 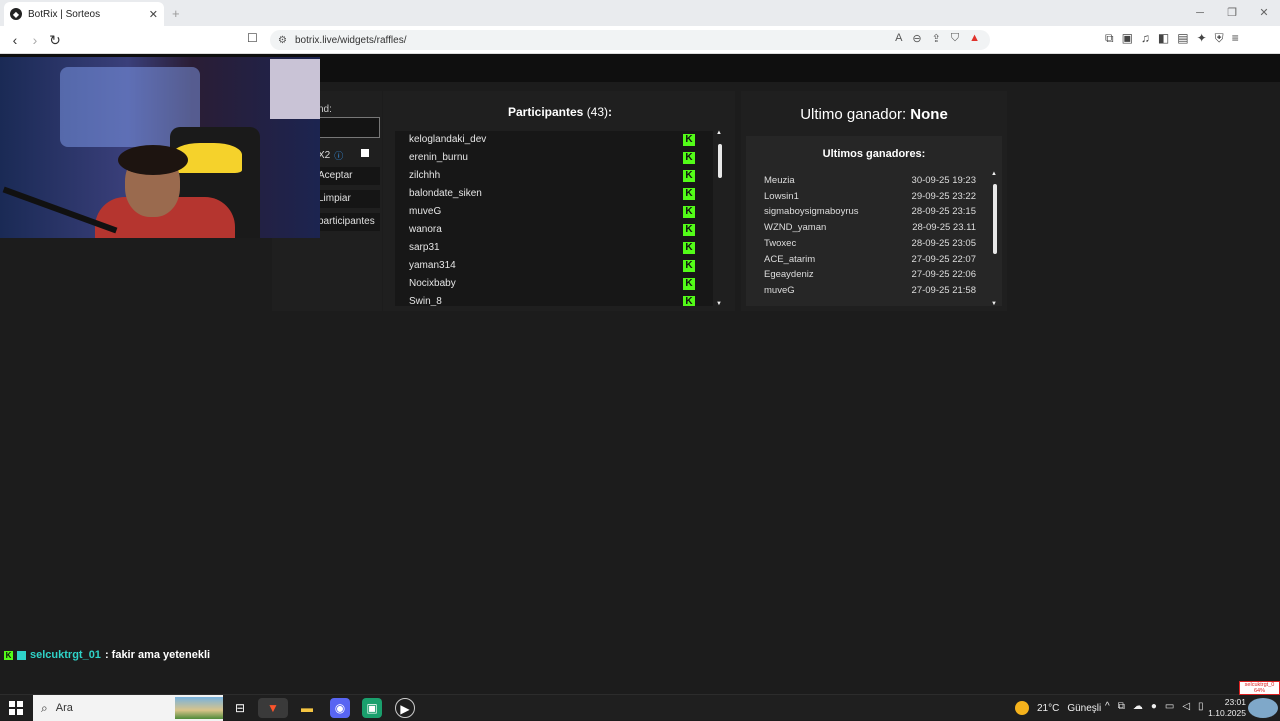 What do you see at coordinates (1172, 38) in the screenshot?
I see `extensions-area: ⧉ ▣ ♫ ◧ ▤ ✦ ⛨ ≡` at bounding box center [1172, 38].